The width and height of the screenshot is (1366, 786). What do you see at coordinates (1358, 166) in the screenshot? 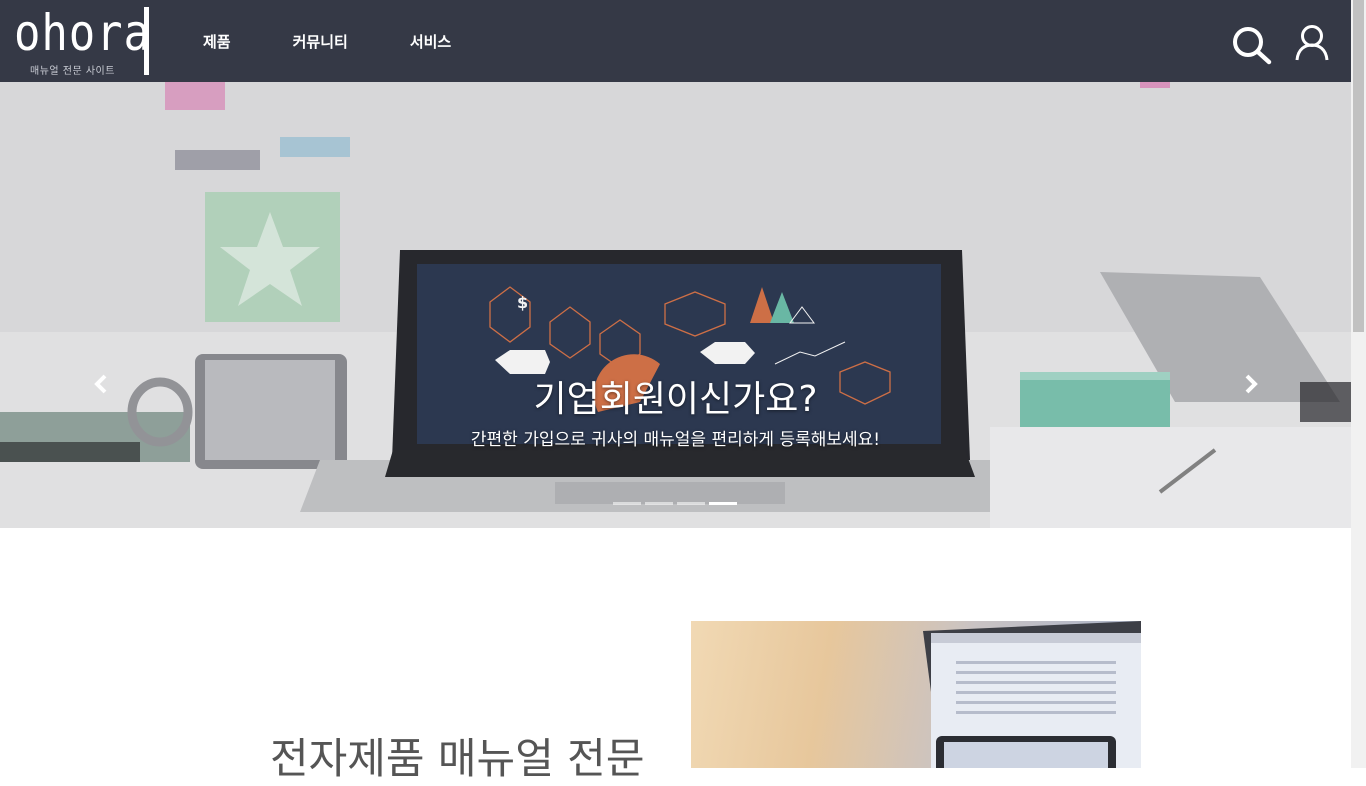
I see `scrollbar-thumb` at bounding box center [1358, 166].